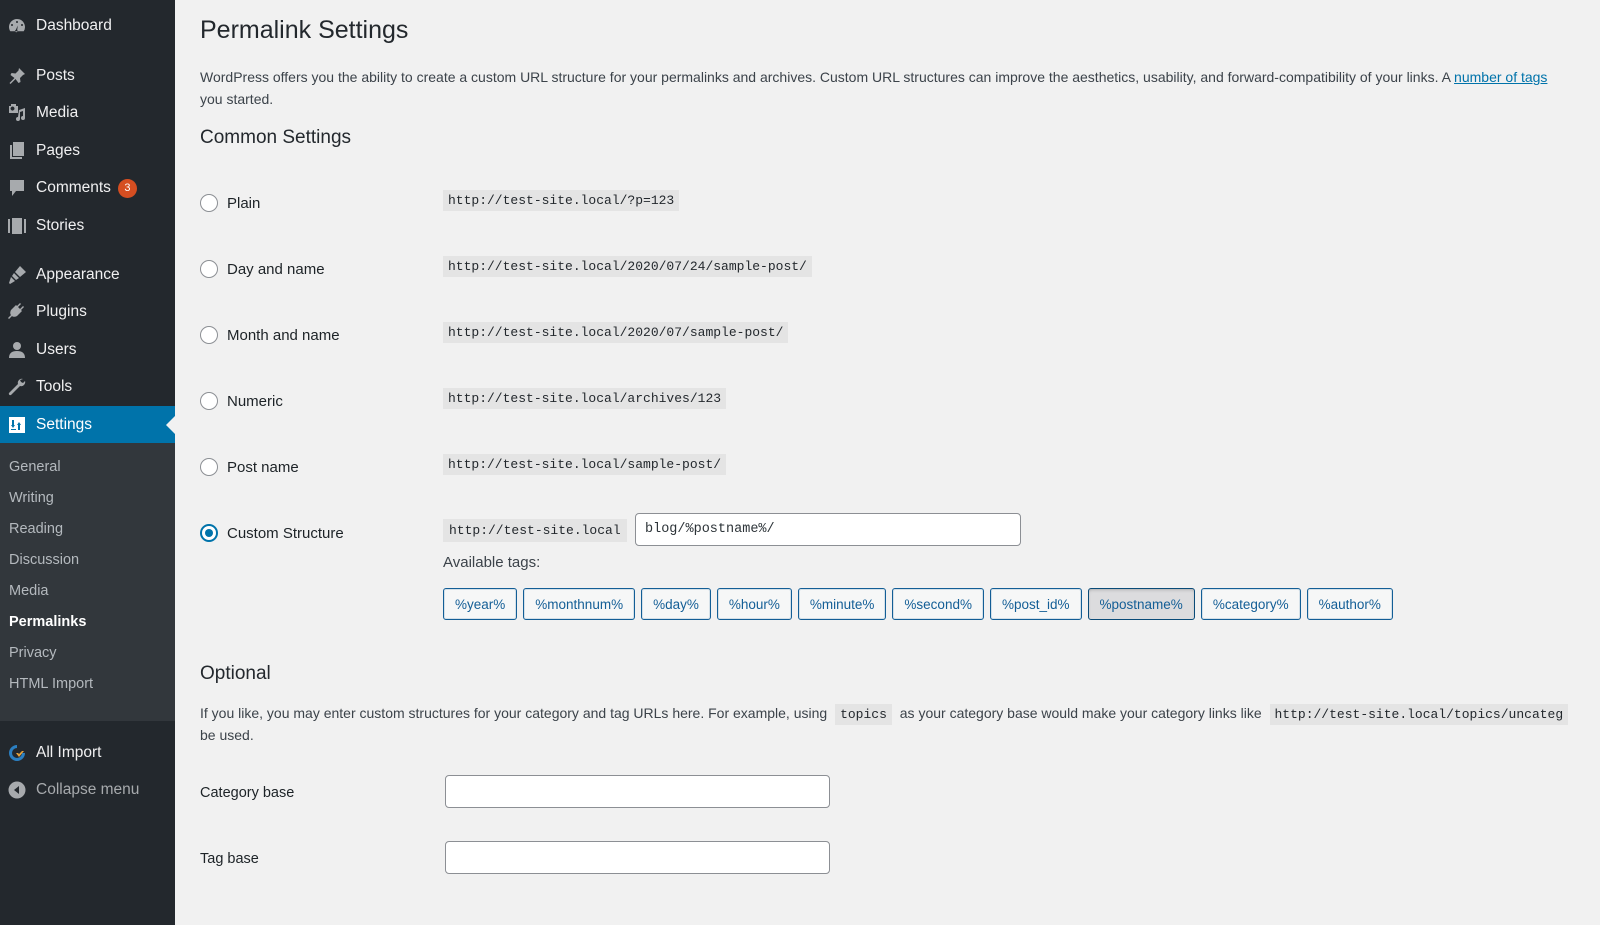 Image resolution: width=1600 pixels, height=925 pixels. What do you see at coordinates (87, 226) in the screenshot?
I see `sidebar-item-stories: Stories` at bounding box center [87, 226].